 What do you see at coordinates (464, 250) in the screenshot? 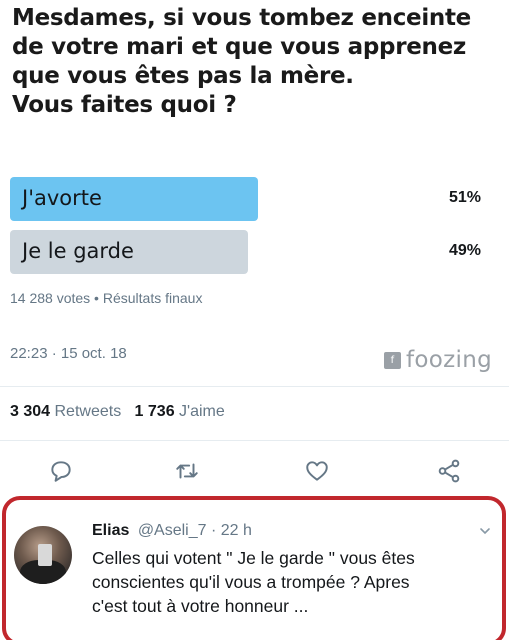
I see `poll-option-percent: 49%` at bounding box center [464, 250].